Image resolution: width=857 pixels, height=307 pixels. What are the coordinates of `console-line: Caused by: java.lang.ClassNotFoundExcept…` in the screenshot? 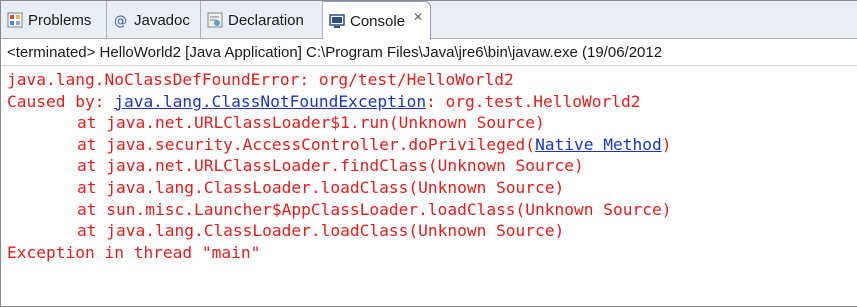 It's located at (432, 102).